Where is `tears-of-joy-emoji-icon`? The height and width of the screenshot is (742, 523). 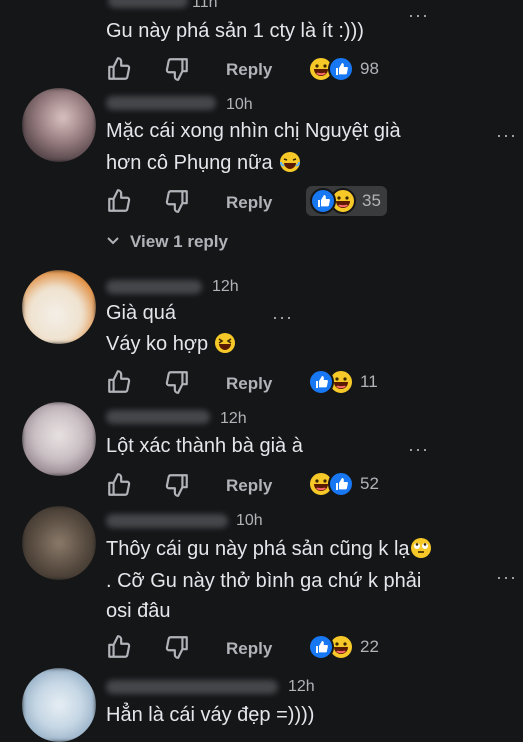
tears-of-joy-emoji-icon is located at coordinates (289, 162).